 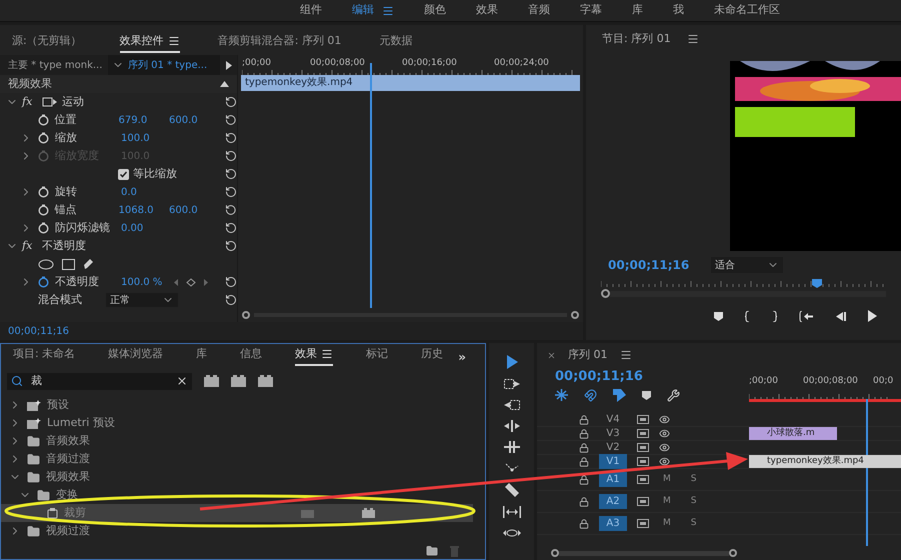 I want to click on timeline-clip: 小球散落.m, so click(x=793, y=433).